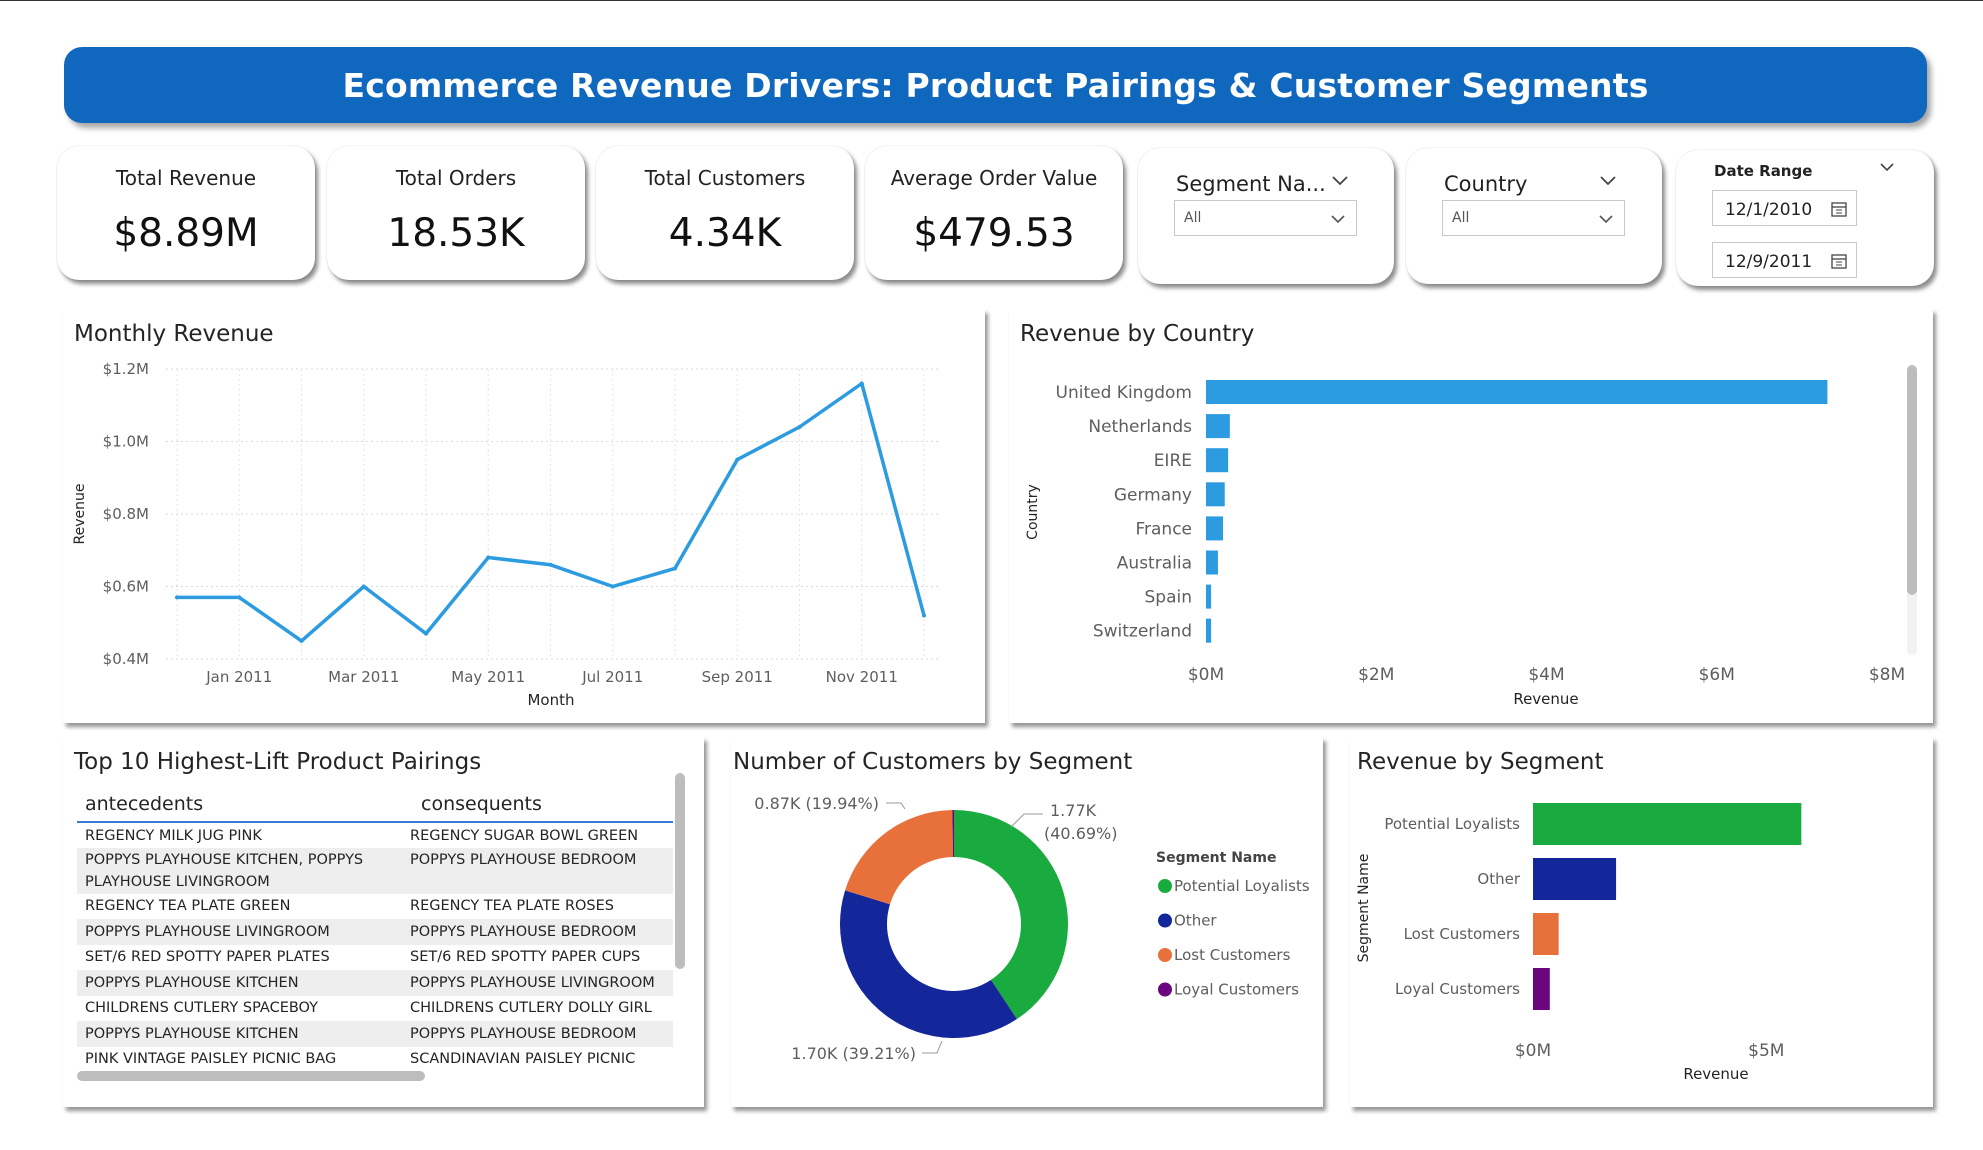  Describe the element at coordinates (1195, 921) in the screenshot. I see `legend-item-label: Other` at that location.